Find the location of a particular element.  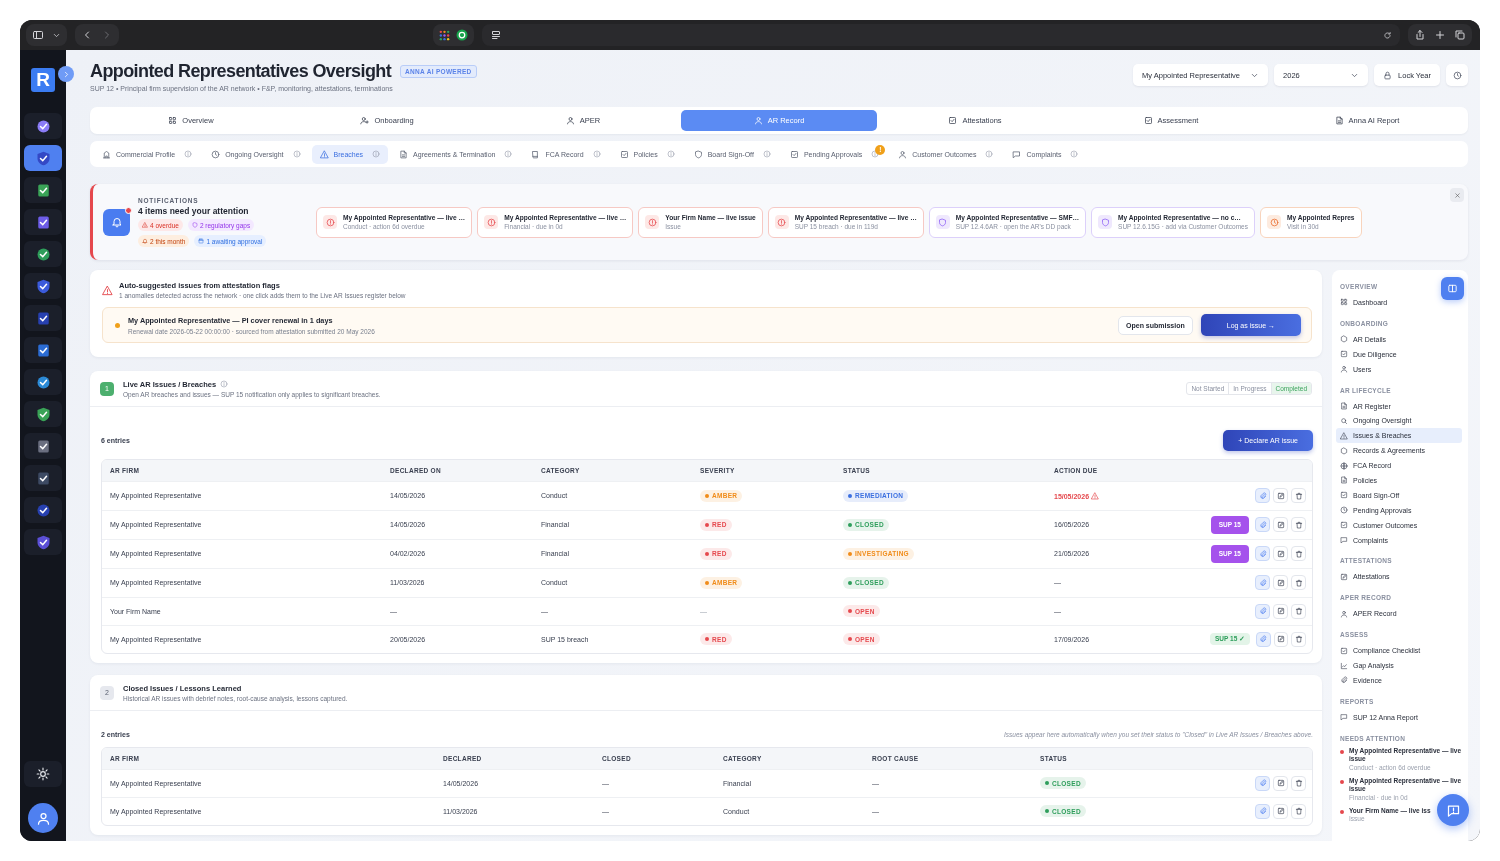

history-button is located at coordinates (1457, 75).